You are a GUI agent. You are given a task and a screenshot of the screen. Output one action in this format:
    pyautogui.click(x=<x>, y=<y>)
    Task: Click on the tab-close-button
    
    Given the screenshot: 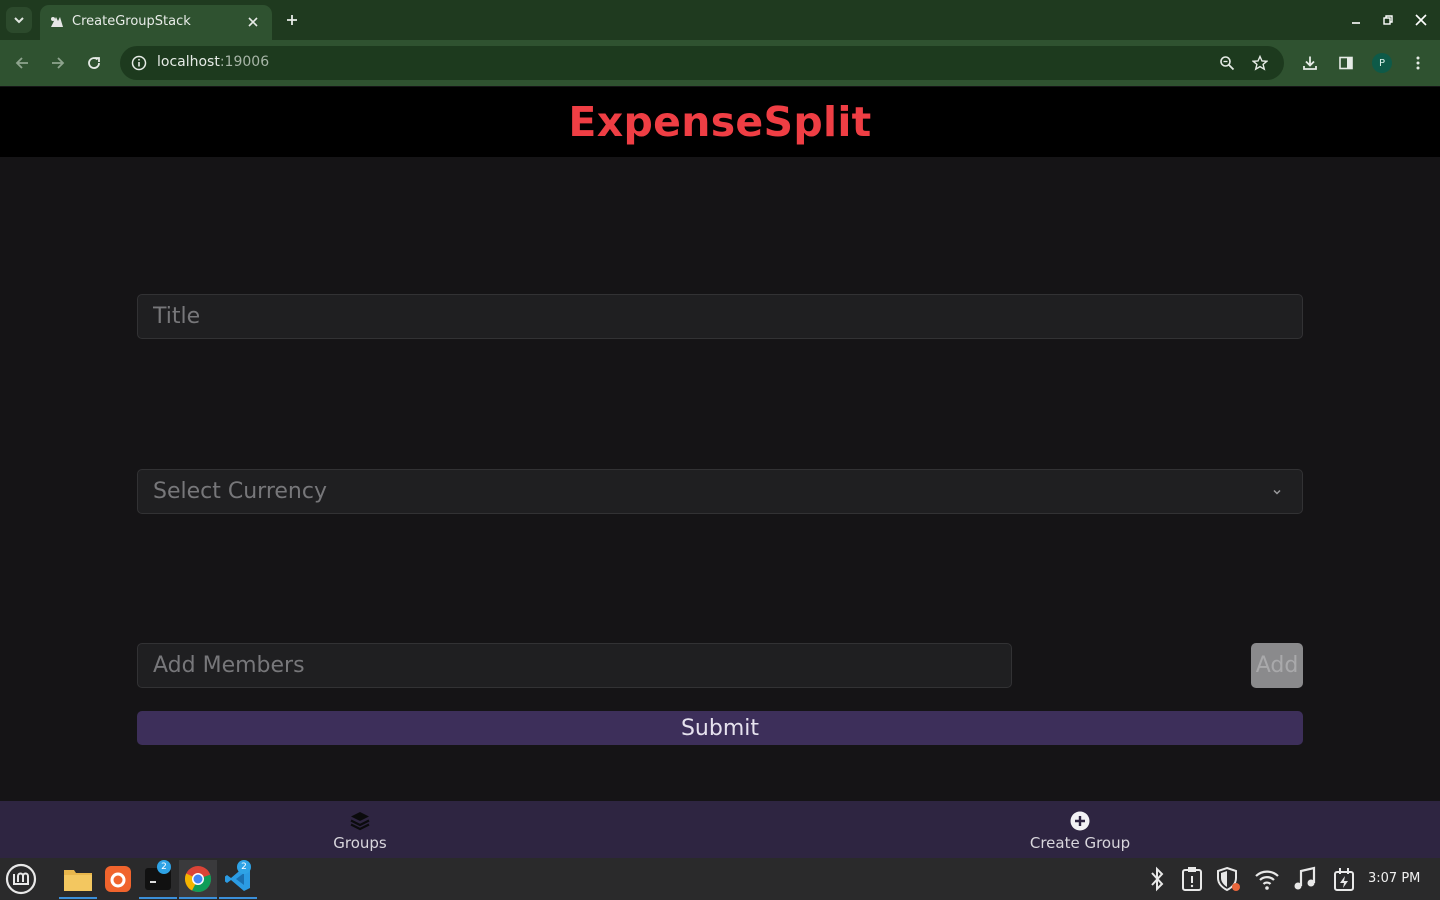 What is the action you would take?
    pyautogui.click(x=253, y=22)
    